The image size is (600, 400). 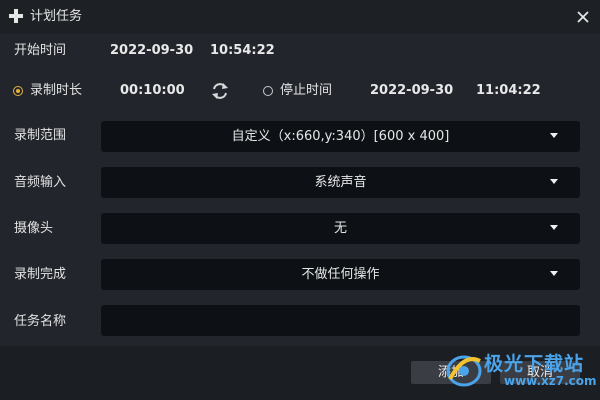 I want to click on start-date-value: 2022-09-30, so click(x=151, y=51).